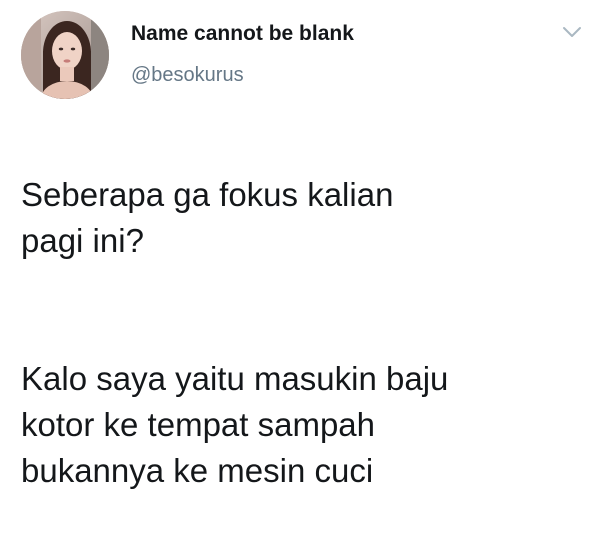 The width and height of the screenshot is (600, 540). Describe the element at coordinates (572, 32) in the screenshot. I see `chevron-down-icon` at that location.